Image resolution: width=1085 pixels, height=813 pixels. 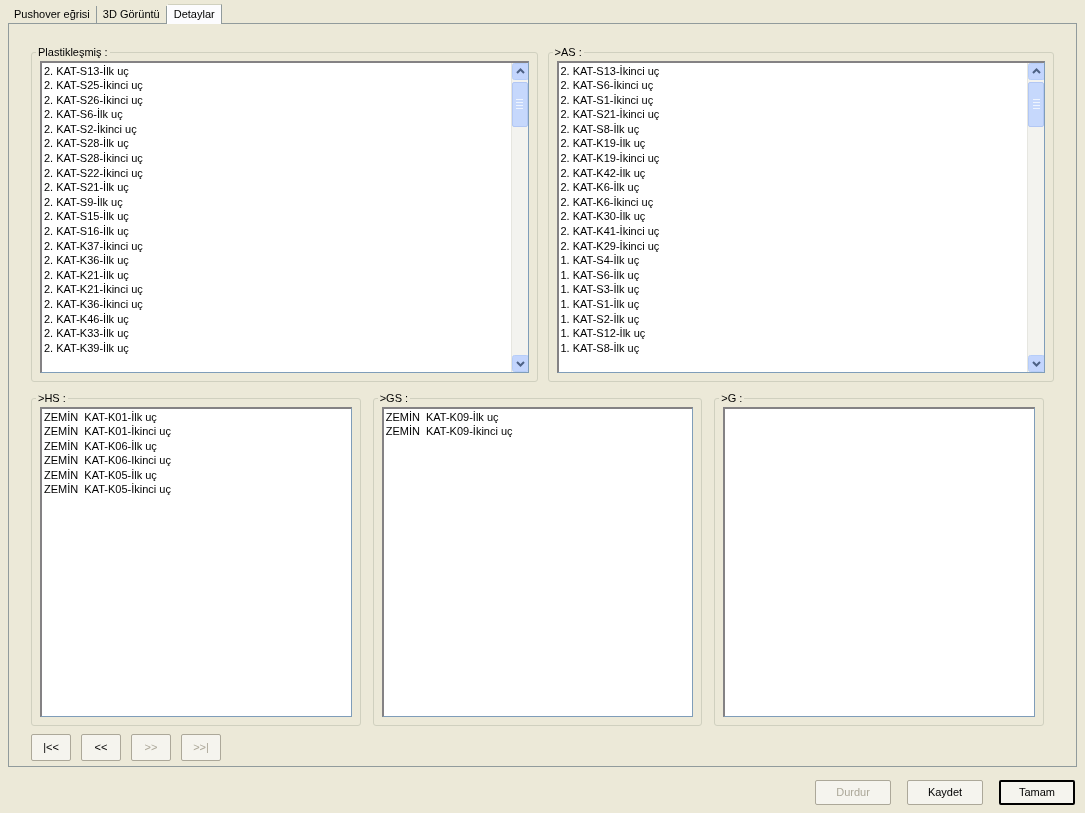 What do you see at coordinates (793, 246) in the screenshot?
I see `list-item: 2. KAT-K29-İkinci uç` at bounding box center [793, 246].